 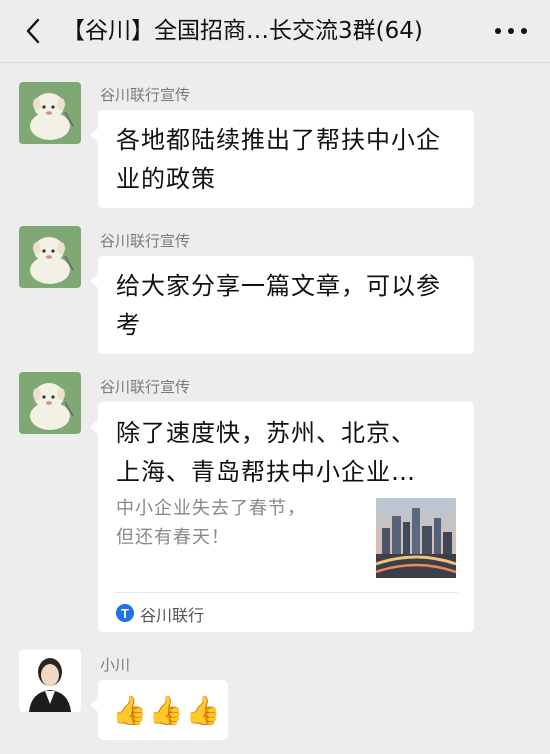 I want to click on card-description-line: 但还有春天！, so click(x=173, y=537).